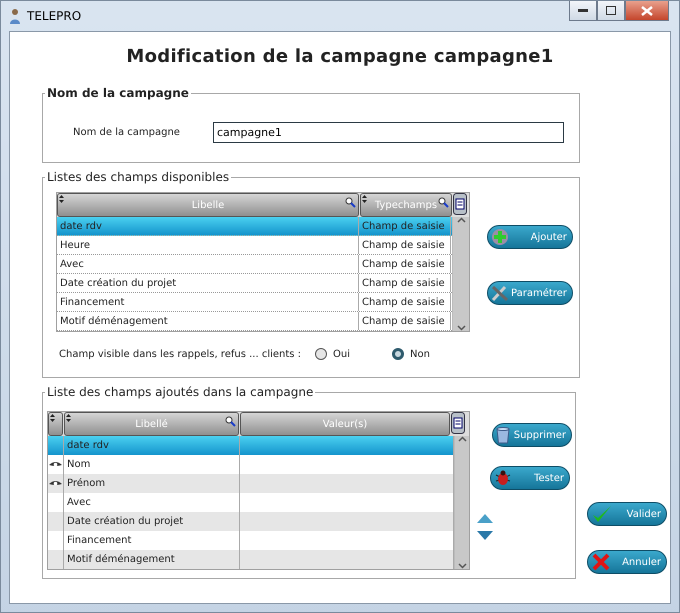 The height and width of the screenshot is (613, 680). I want to click on table-row: Nom, so click(251, 464).